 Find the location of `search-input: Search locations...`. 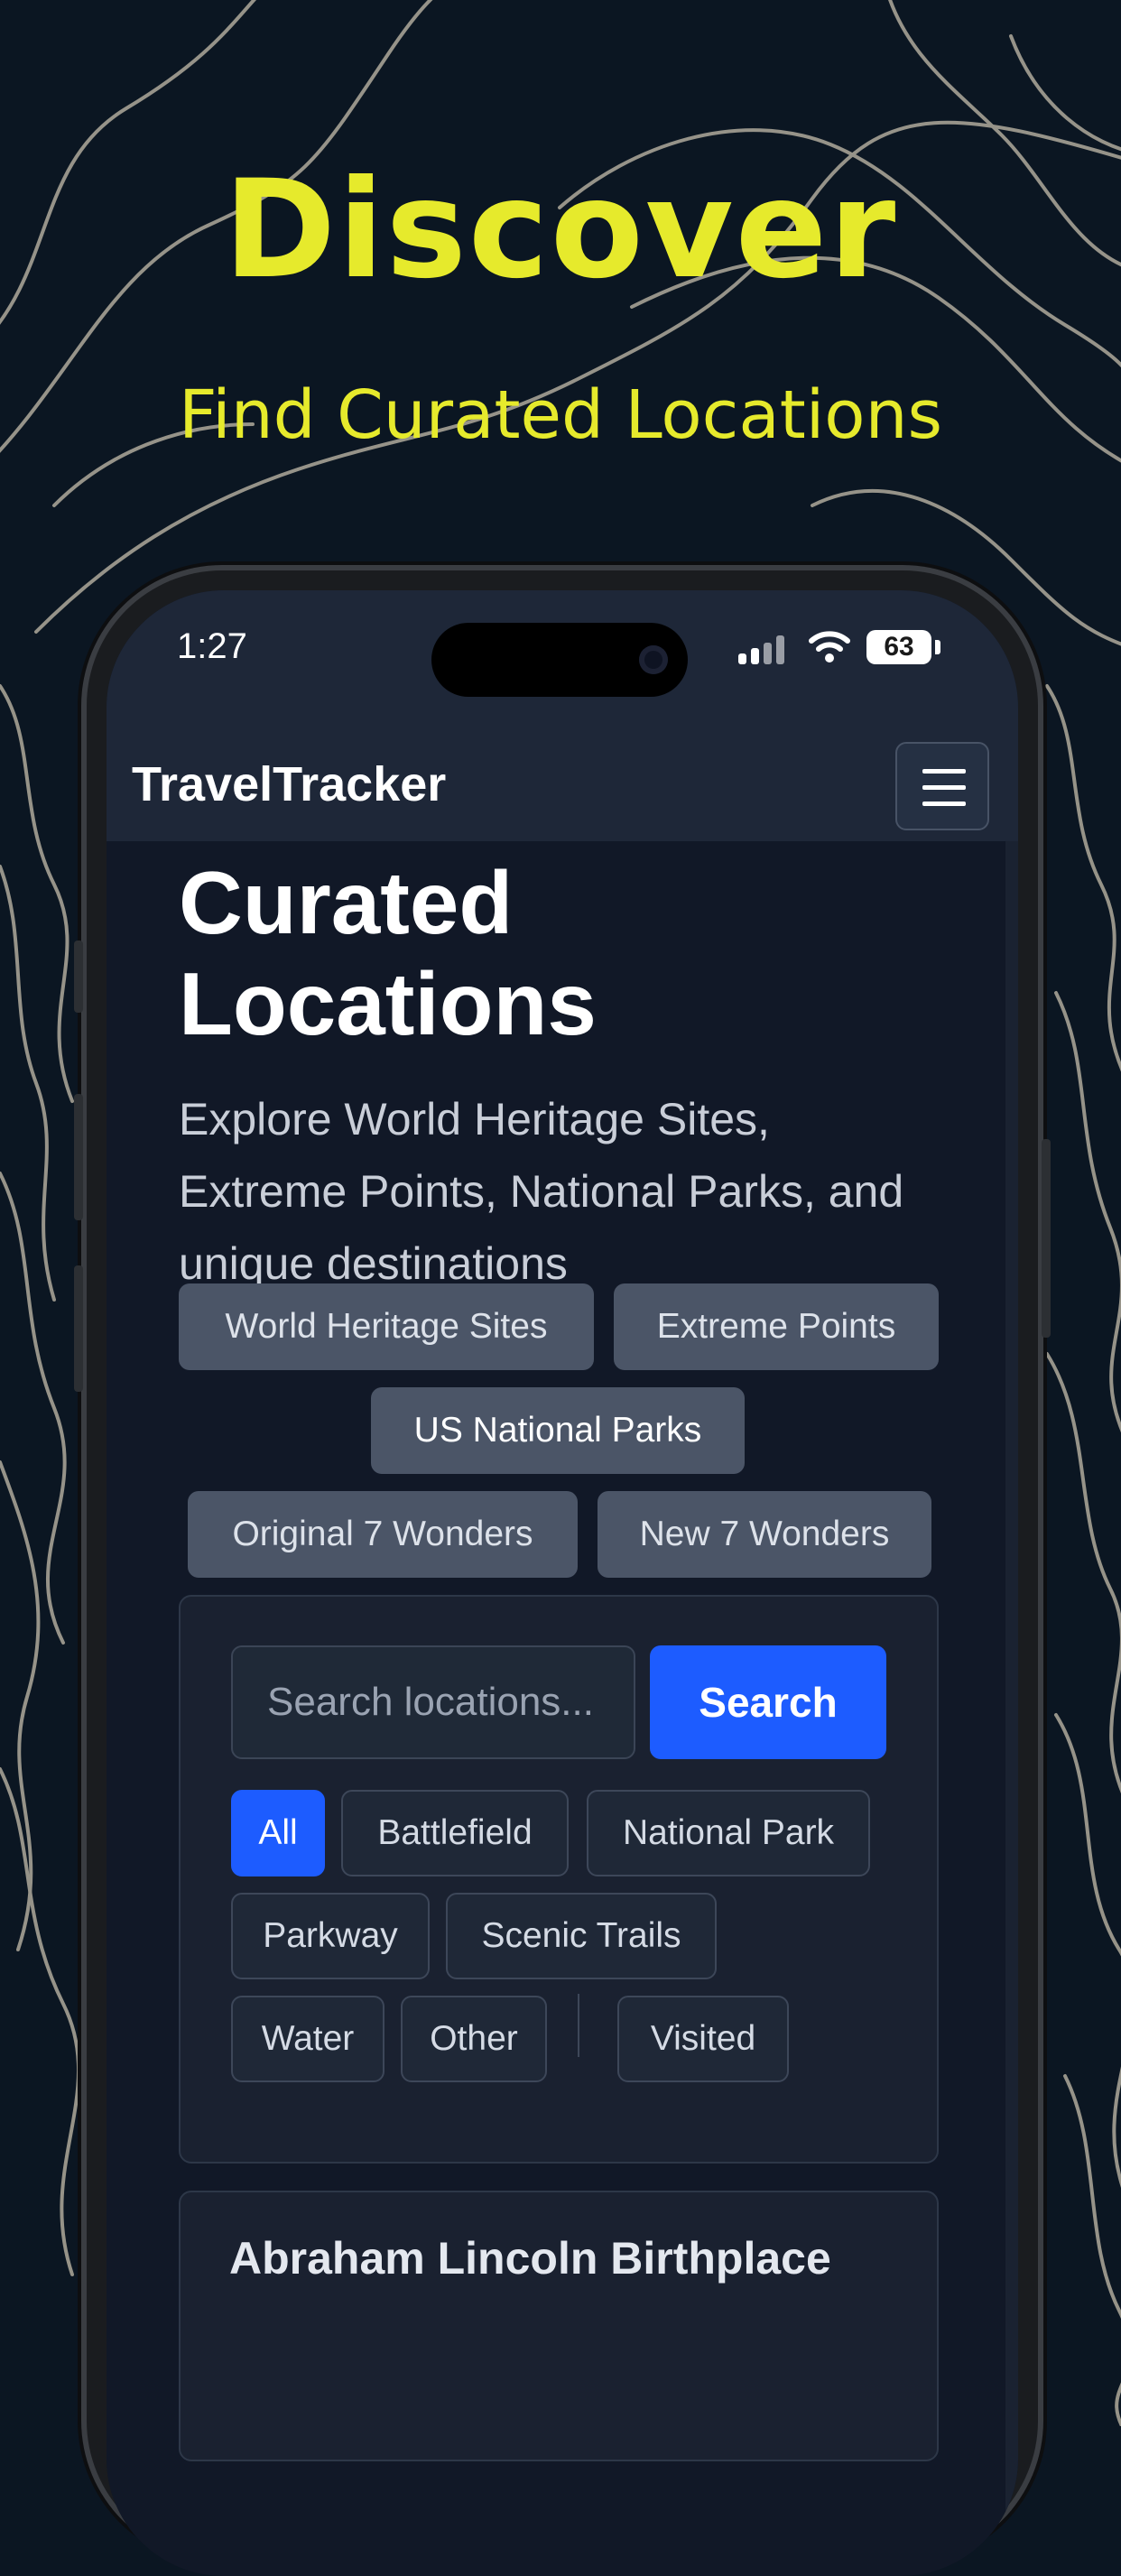

search-input: Search locations... is located at coordinates (433, 1702).